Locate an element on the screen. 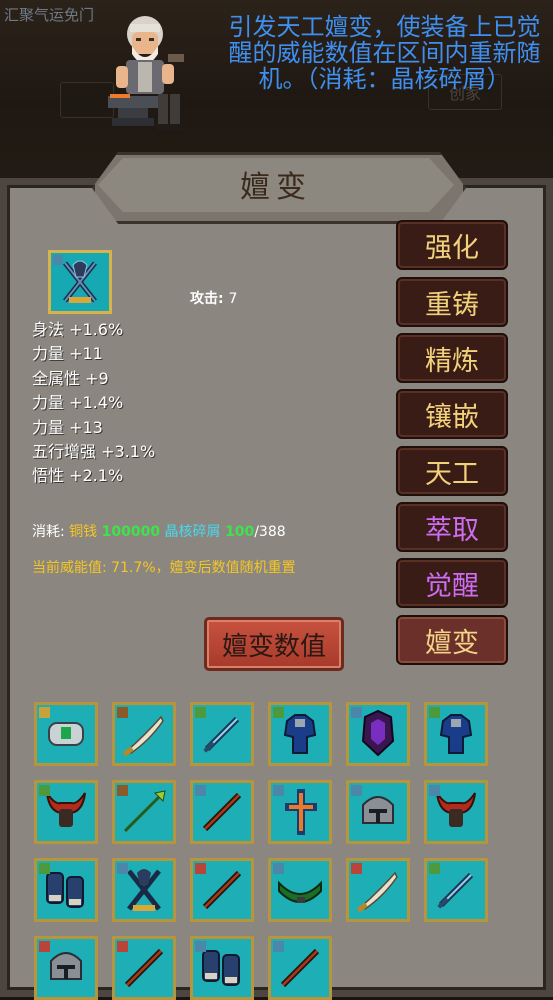  cost-line: 消耗: 铜钱 100000 晶核碎屑 100/388 is located at coordinates (159, 531).